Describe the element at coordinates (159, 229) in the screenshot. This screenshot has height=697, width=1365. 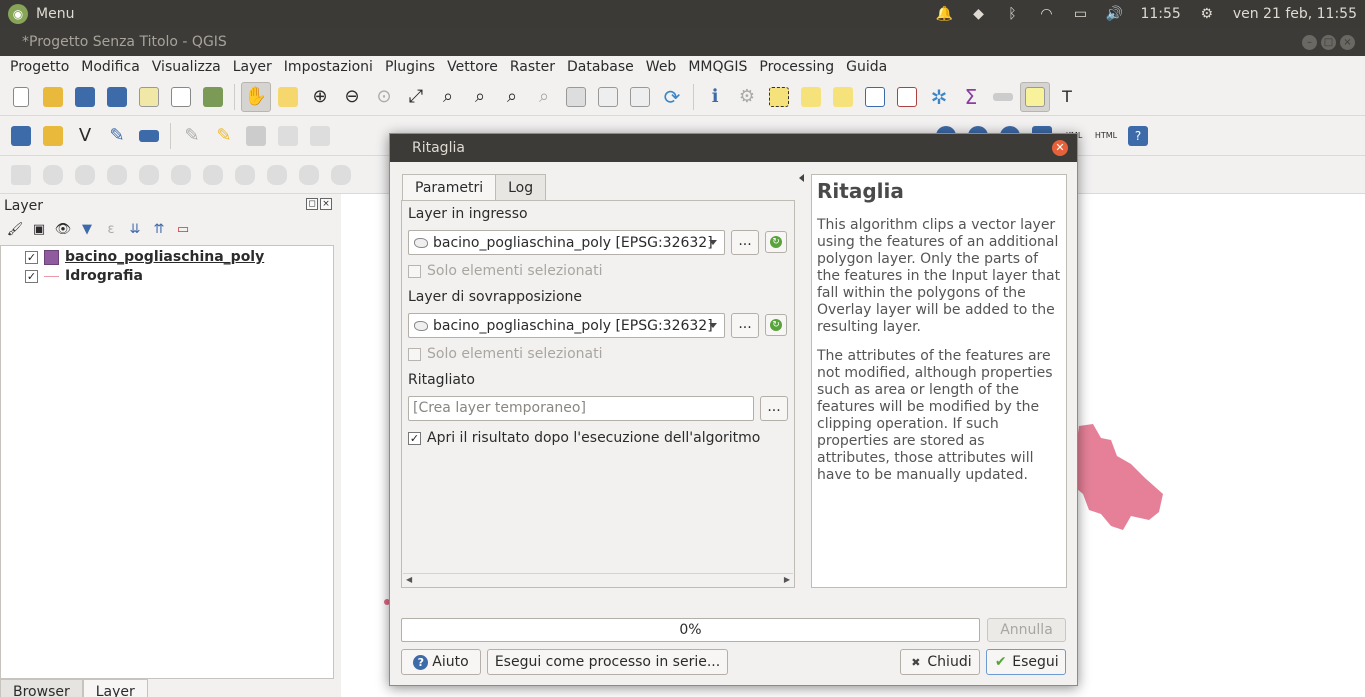
I see `collapse-all-icon: ⇈` at that location.